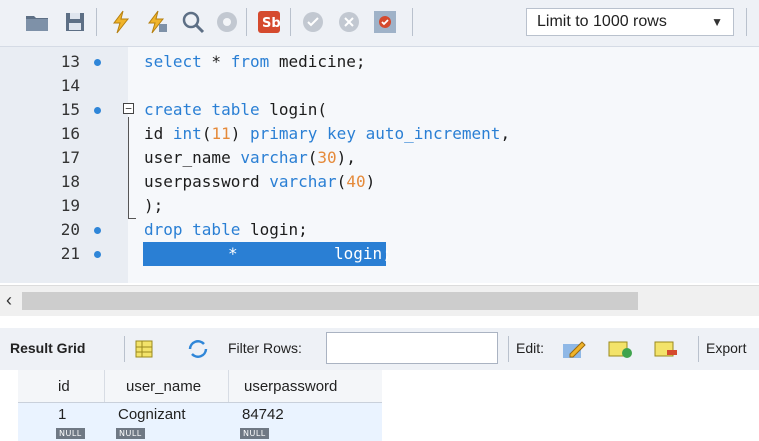 The height and width of the screenshot is (441, 759). Describe the element at coordinates (379, 182) in the screenshot. I see `code-line: 18 userpassword varchar(40)` at that location.